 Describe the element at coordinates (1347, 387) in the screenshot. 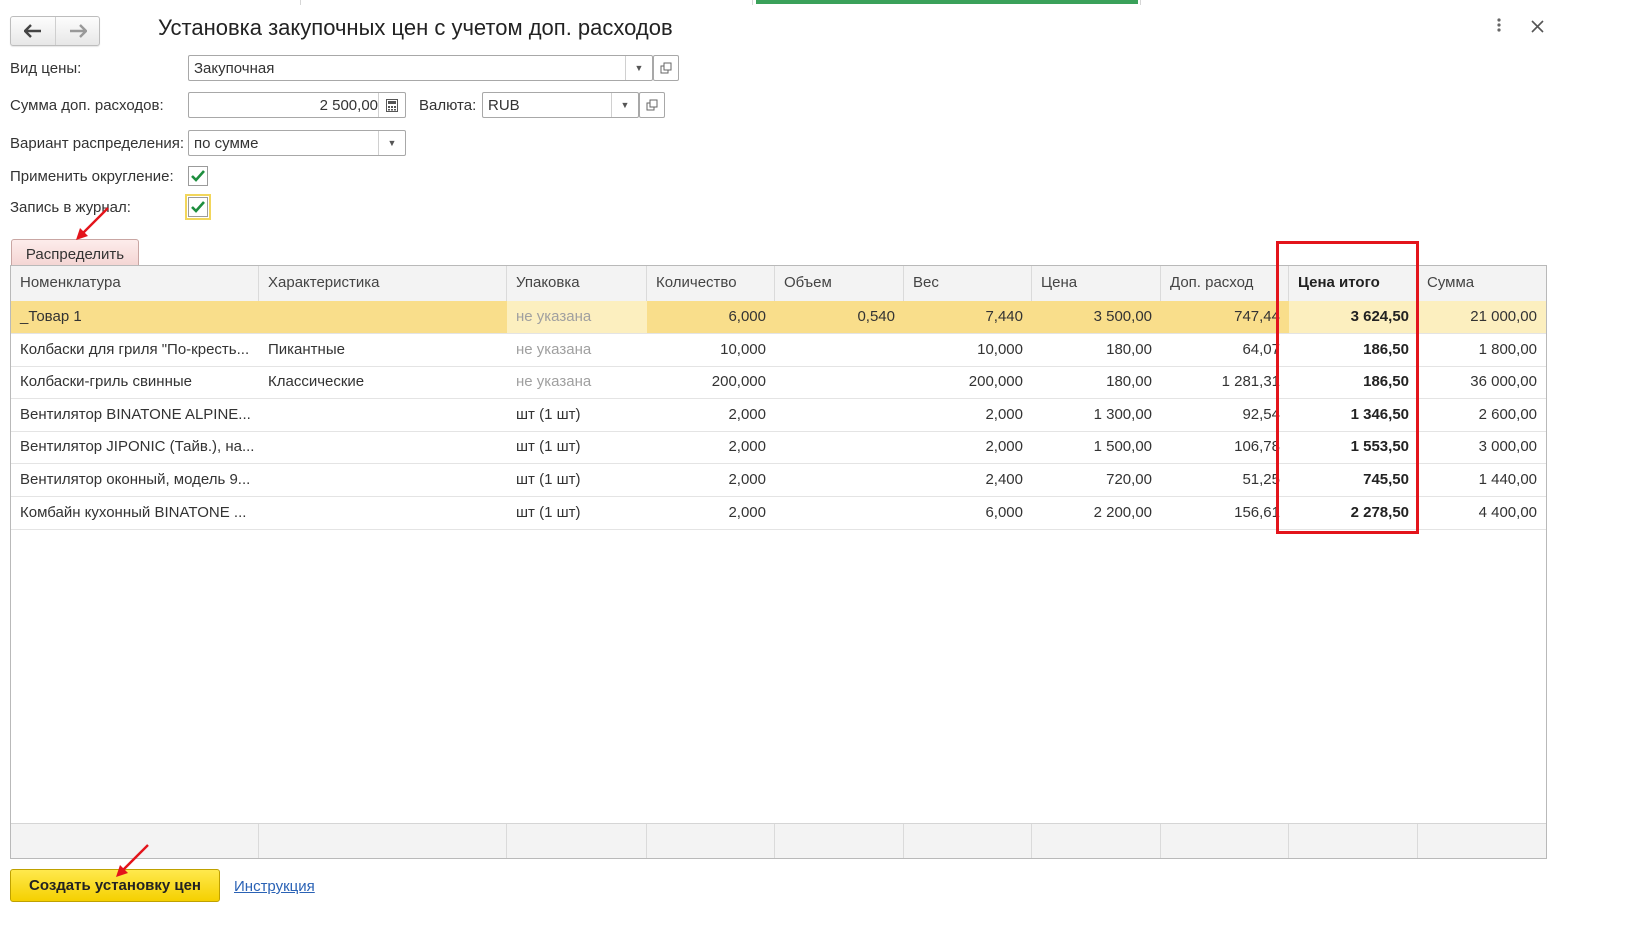

I see `highlight-box` at that location.